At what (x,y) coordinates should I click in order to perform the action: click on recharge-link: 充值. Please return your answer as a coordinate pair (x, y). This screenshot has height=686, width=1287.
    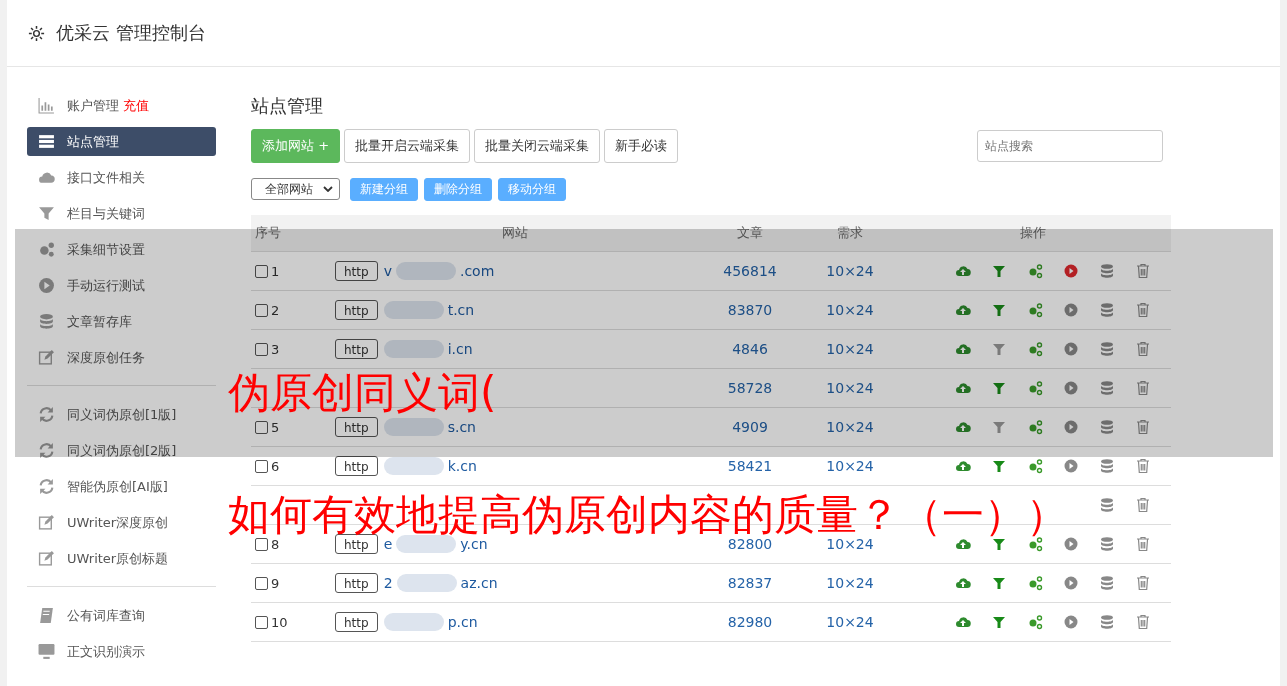
    Looking at the image, I should click on (136, 105).